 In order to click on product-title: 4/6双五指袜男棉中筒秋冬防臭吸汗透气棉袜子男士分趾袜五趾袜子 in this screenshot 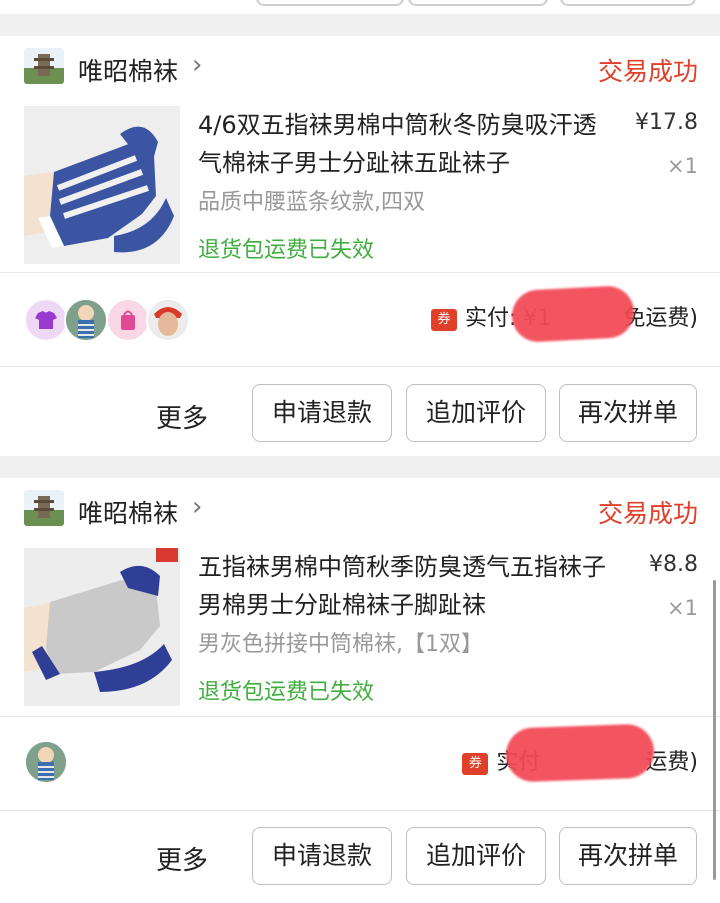, I will do `click(403, 144)`.